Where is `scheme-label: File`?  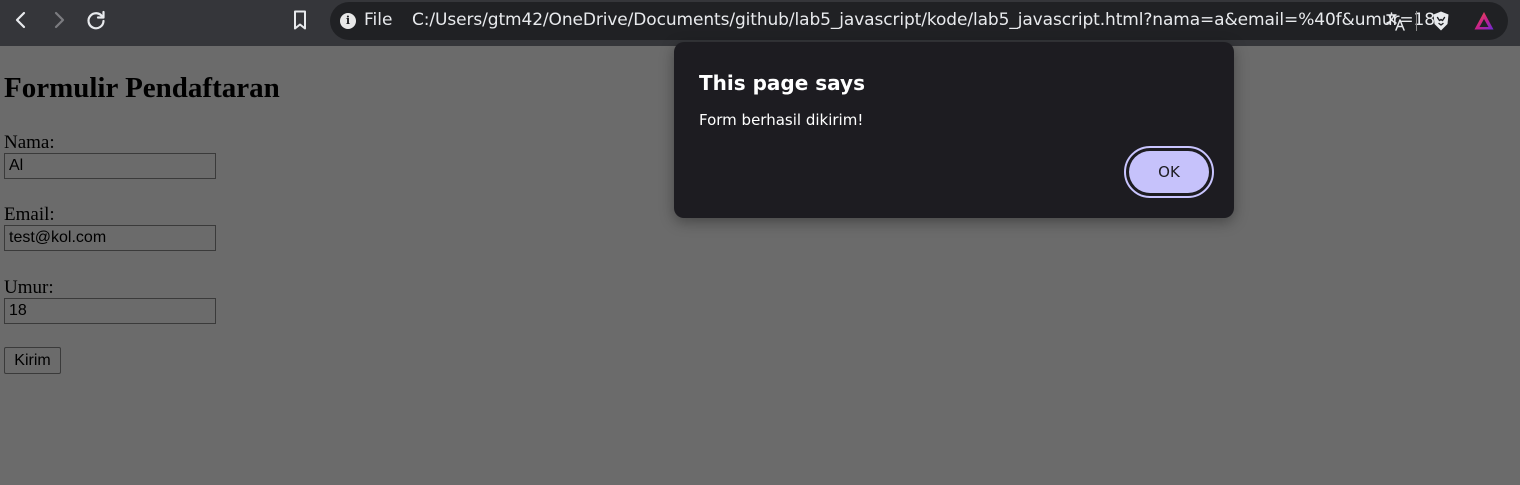 scheme-label: File is located at coordinates (378, 20).